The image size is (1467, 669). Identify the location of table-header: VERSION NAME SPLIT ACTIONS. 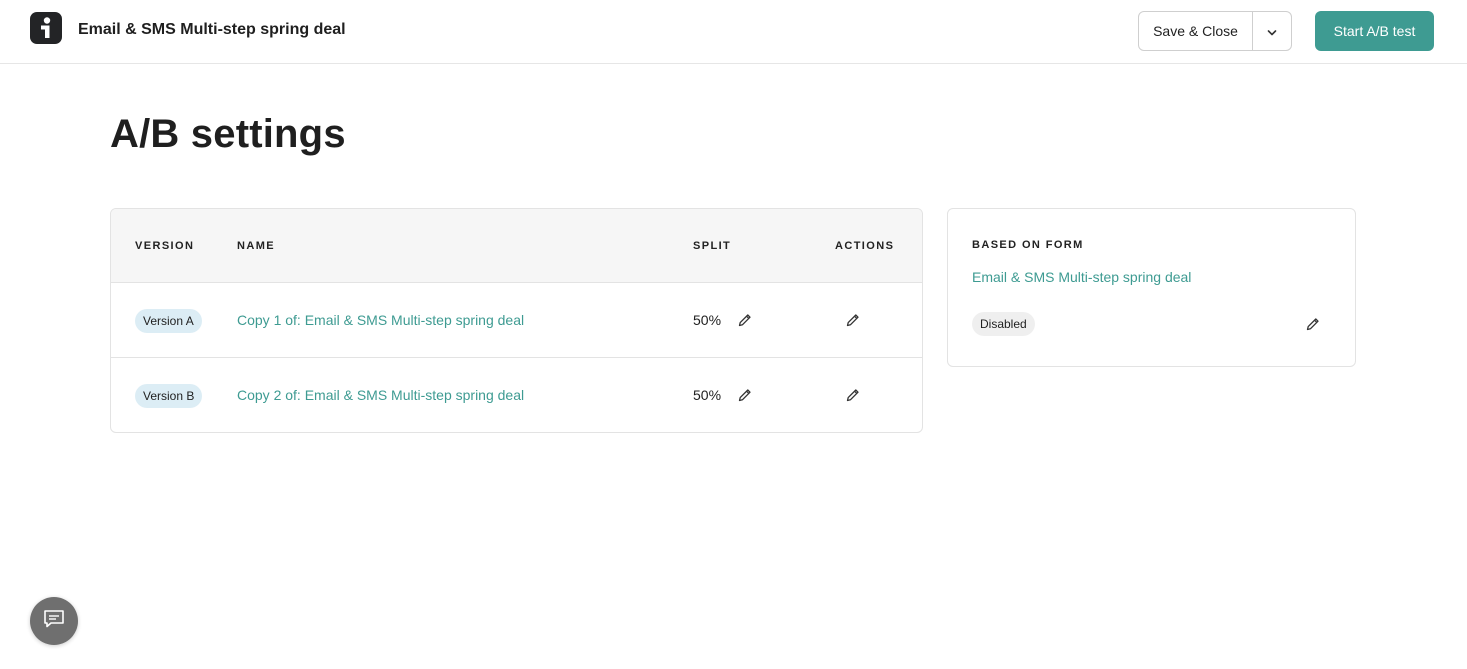
(516, 246).